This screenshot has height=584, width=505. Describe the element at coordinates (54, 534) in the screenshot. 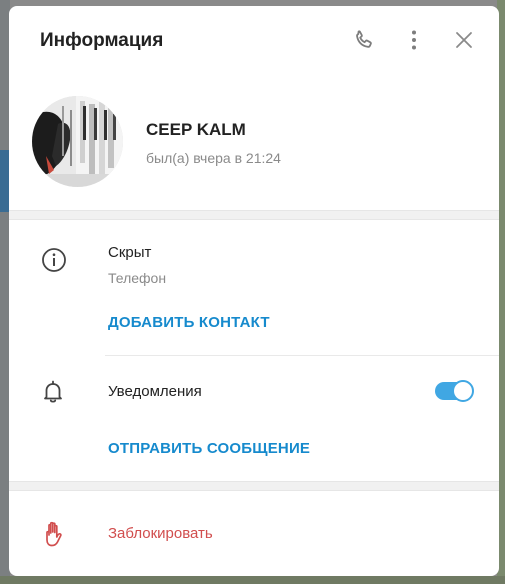

I see `hand-stop-icon` at that location.